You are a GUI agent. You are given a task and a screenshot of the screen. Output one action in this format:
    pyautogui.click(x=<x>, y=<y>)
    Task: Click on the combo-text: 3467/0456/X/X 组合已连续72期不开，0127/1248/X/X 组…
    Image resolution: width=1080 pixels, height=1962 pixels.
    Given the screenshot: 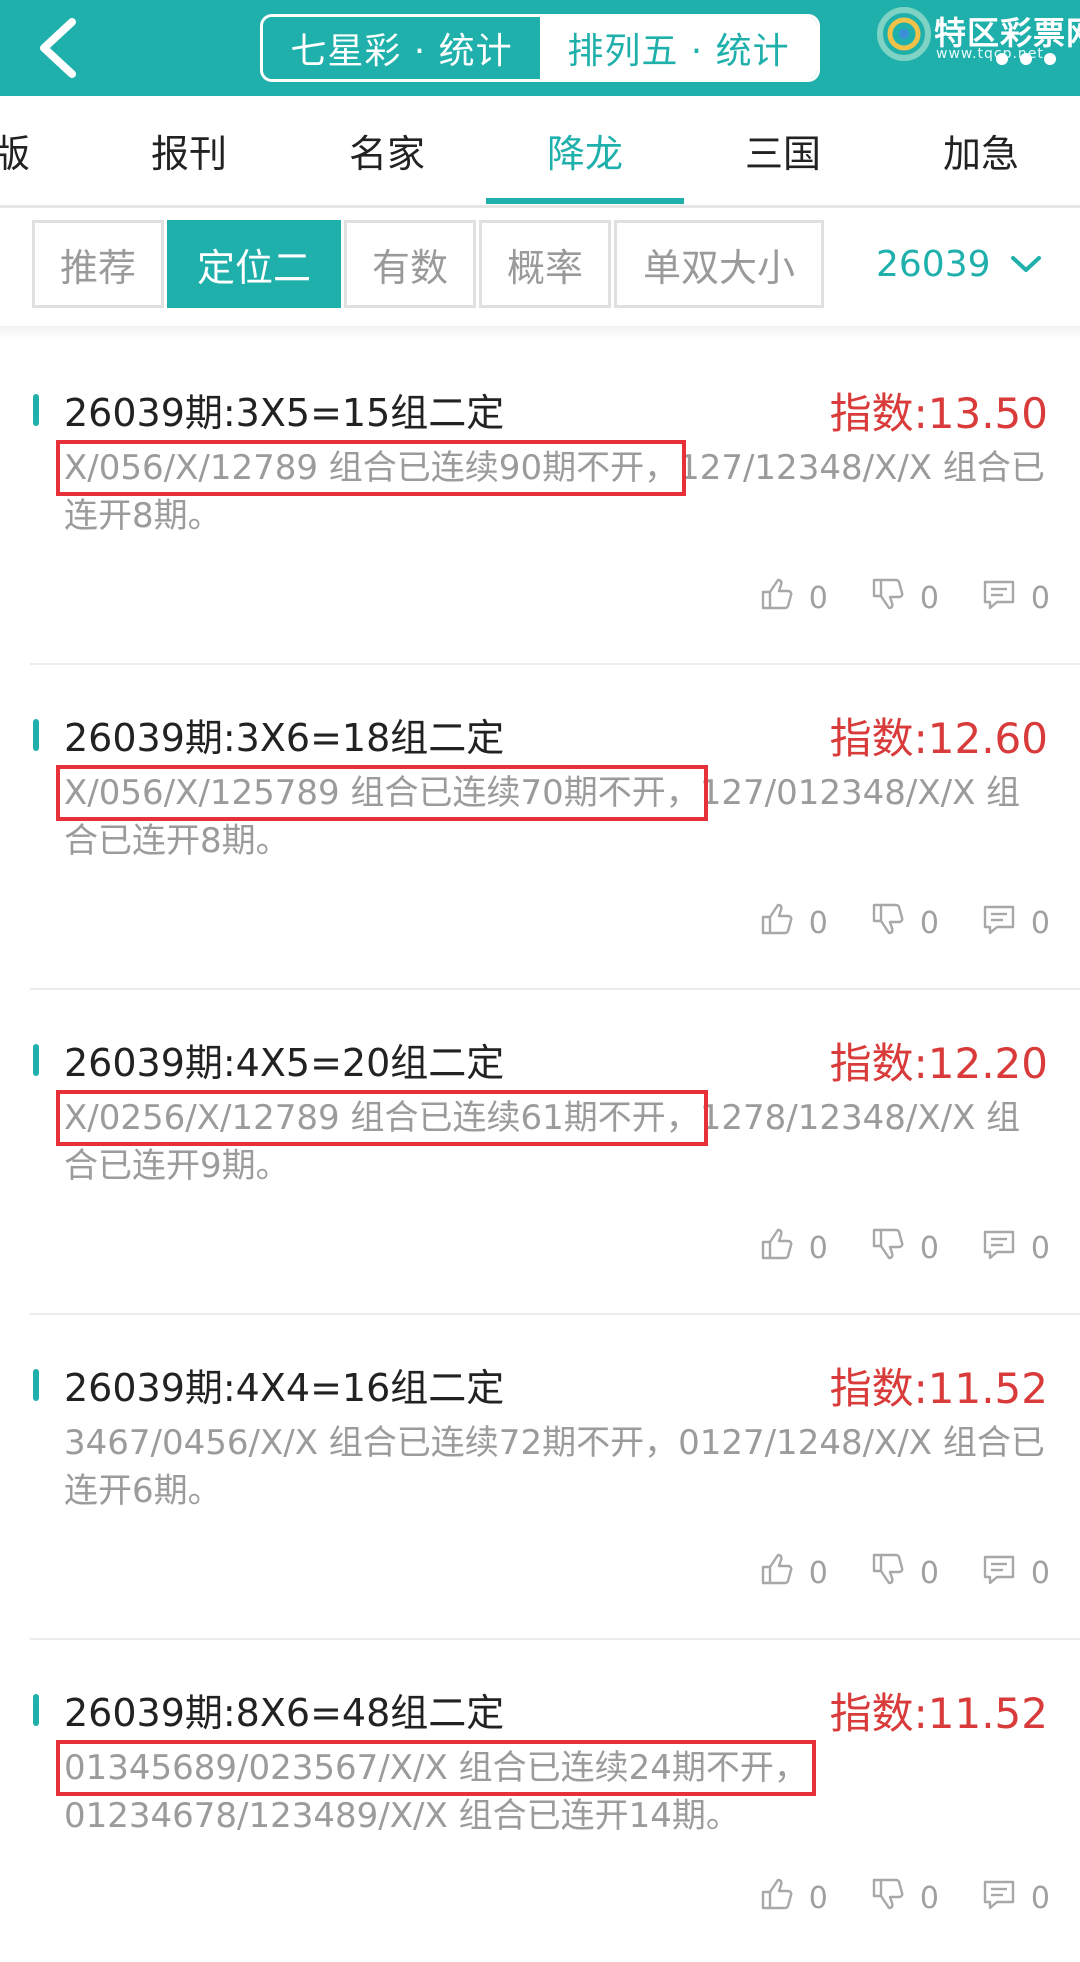 What is the action you would take?
    pyautogui.click(x=554, y=1467)
    